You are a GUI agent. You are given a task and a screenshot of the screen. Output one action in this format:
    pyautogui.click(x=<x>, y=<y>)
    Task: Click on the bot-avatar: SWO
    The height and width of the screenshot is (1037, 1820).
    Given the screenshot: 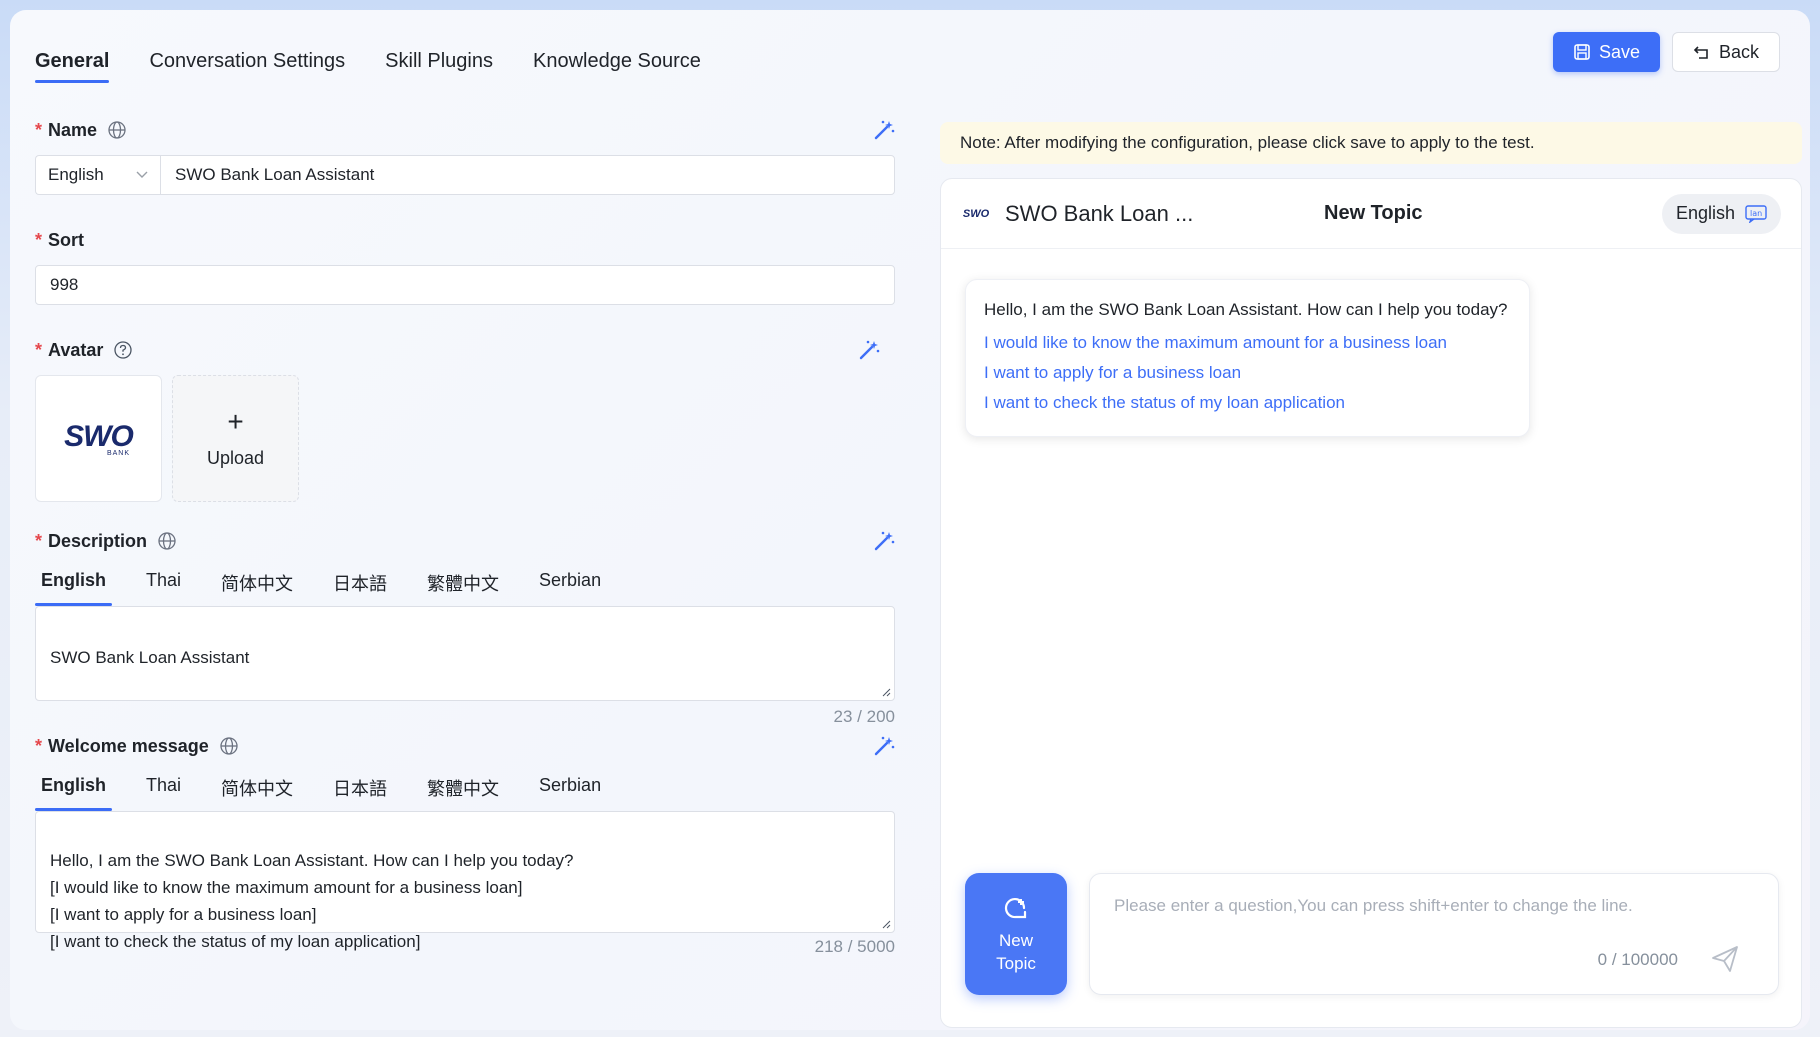 What is the action you would take?
    pyautogui.click(x=976, y=213)
    